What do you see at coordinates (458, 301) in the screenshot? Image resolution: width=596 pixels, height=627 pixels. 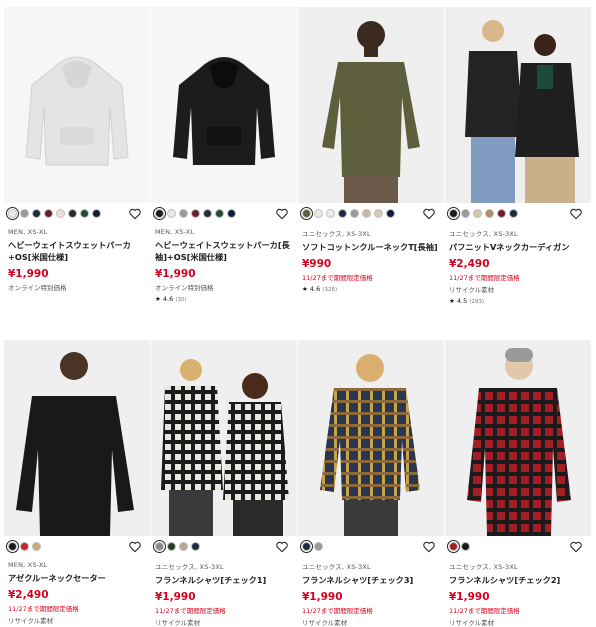 I see `rating-value: ★ 4.5` at bounding box center [458, 301].